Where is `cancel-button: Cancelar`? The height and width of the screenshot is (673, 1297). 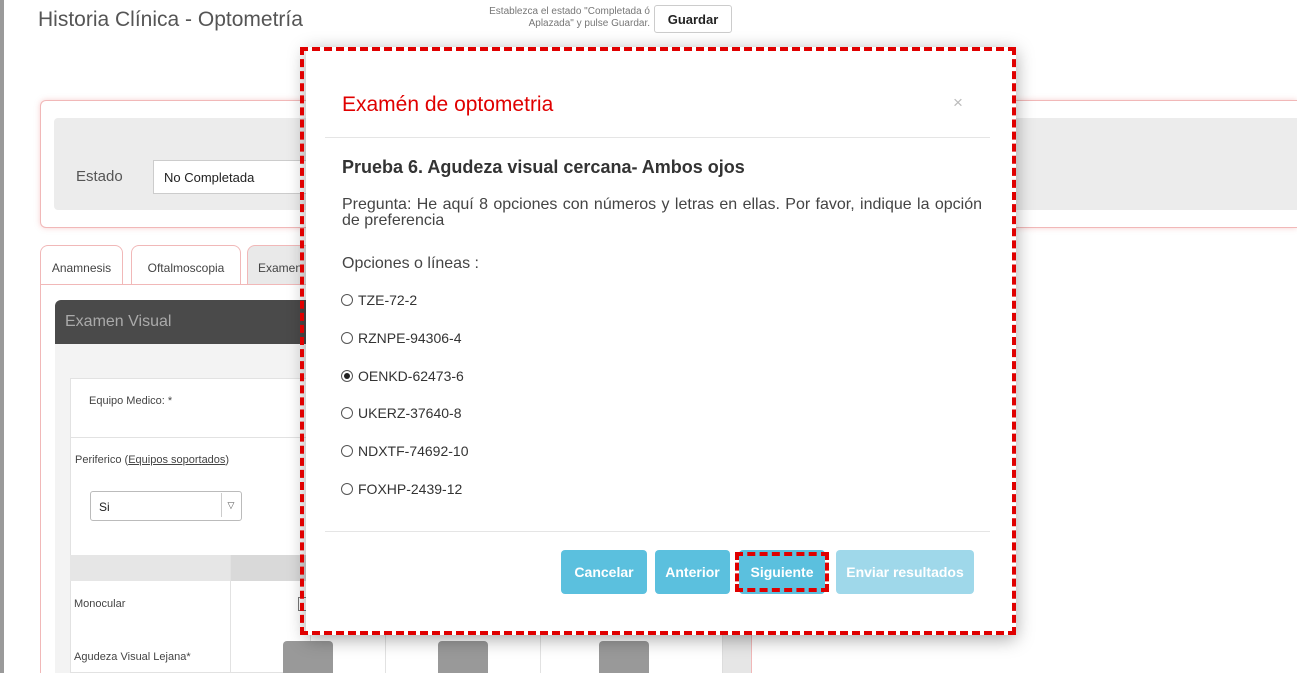 cancel-button: Cancelar is located at coordinates (604, 572).